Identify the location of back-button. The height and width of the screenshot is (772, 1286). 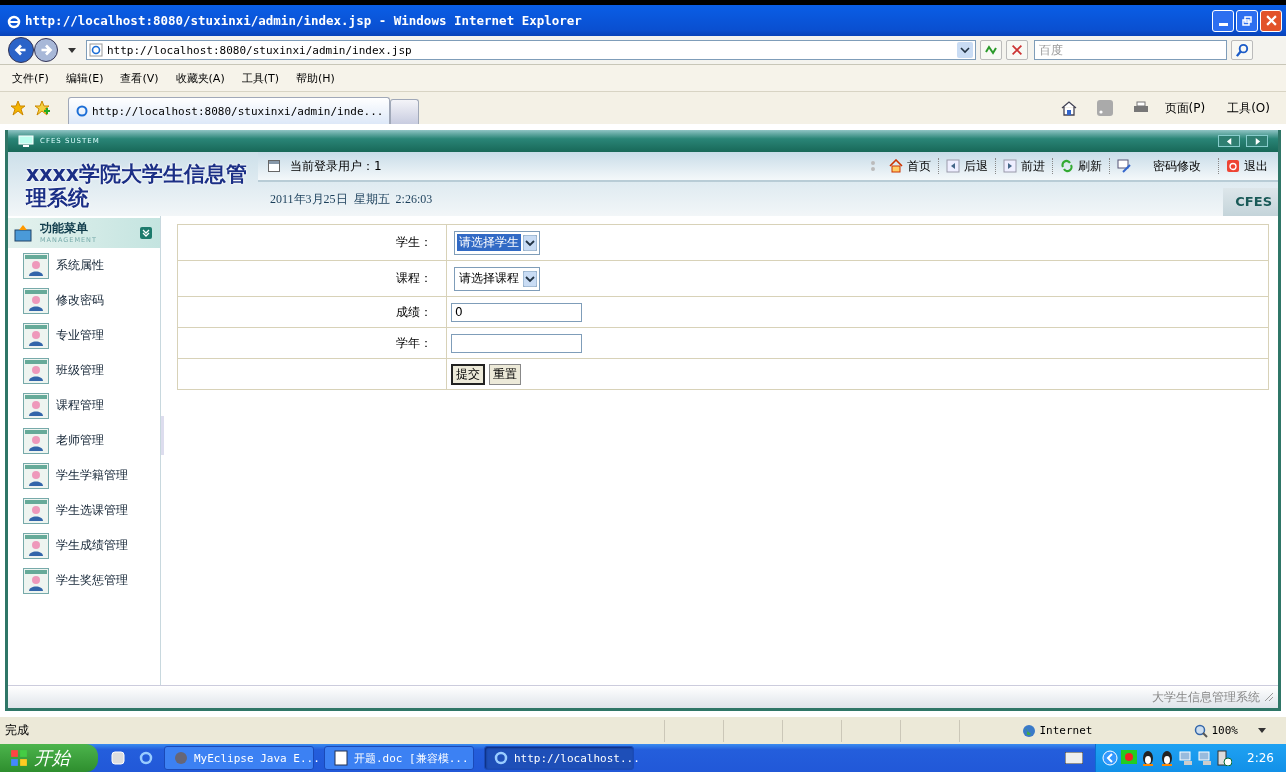
(21, 50).